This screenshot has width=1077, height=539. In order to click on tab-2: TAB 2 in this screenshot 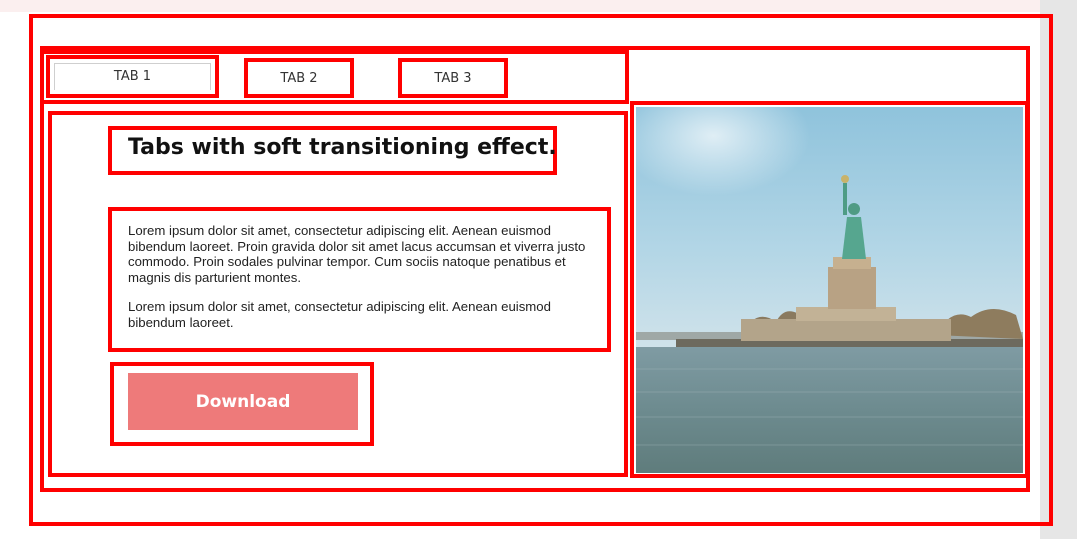, I will do `click(299, 78)`.